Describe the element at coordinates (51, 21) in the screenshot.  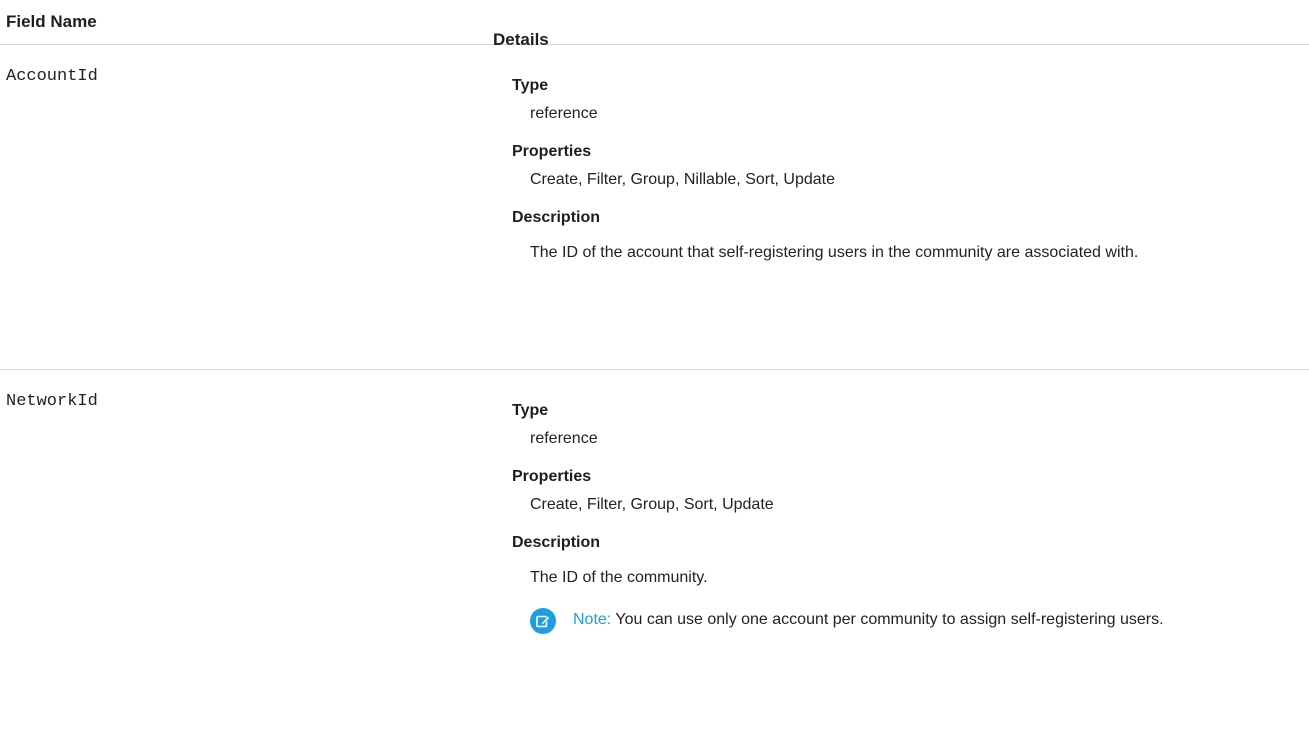
I see `column-header-field-name: Field Name` at that location.